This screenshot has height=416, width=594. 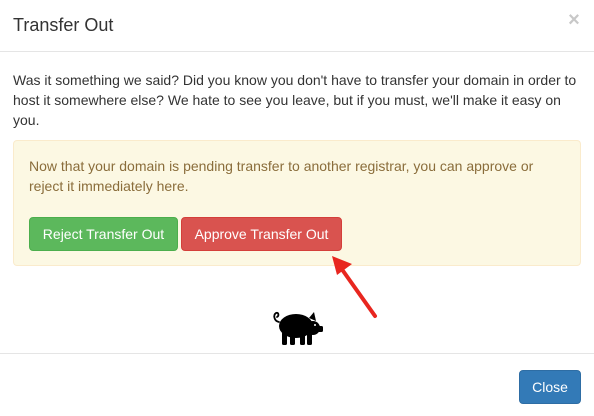 I want to click on reject-transfer-out-button: Reject Transfer Out, so click(x=103, y=234).